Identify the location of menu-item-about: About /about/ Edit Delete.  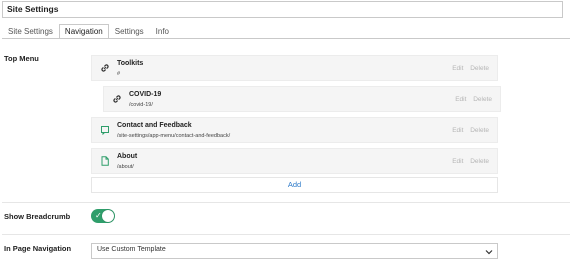
(294, 161).